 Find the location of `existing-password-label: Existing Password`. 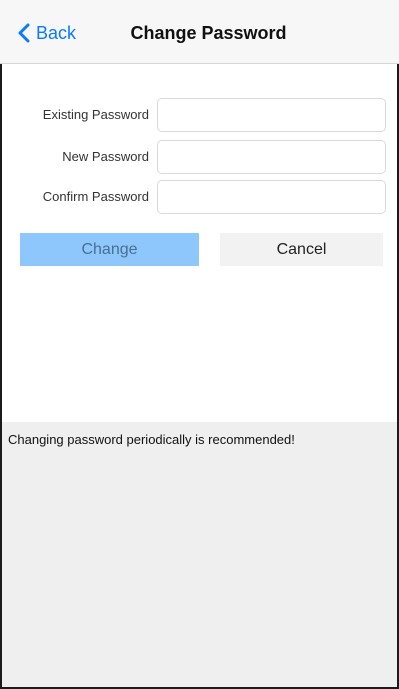

existing-password-label: Existing Password is located at coordinates (95, 114).